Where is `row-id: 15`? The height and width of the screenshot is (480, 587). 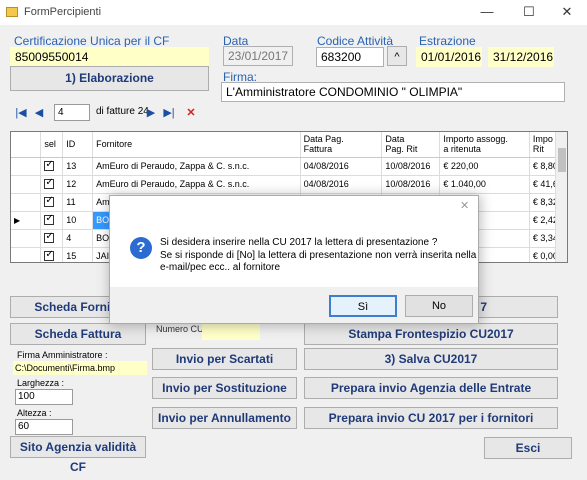 row-id: 15 is located at coordinates (78, 254).